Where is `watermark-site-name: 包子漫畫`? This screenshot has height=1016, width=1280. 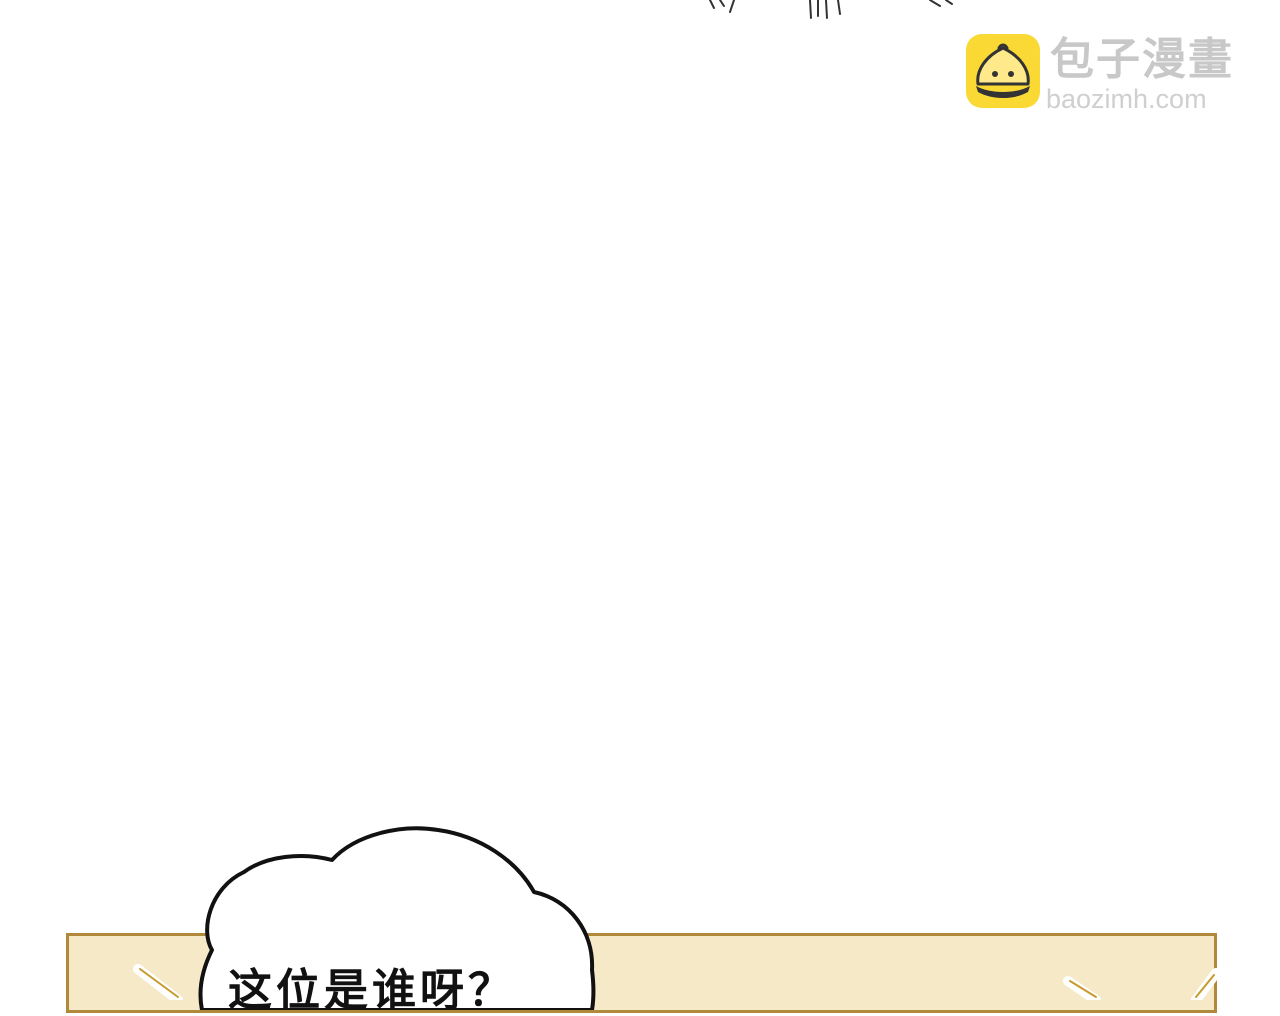
watermark-site-name: 包子漫畫 is located at coordinates (1142, 59).